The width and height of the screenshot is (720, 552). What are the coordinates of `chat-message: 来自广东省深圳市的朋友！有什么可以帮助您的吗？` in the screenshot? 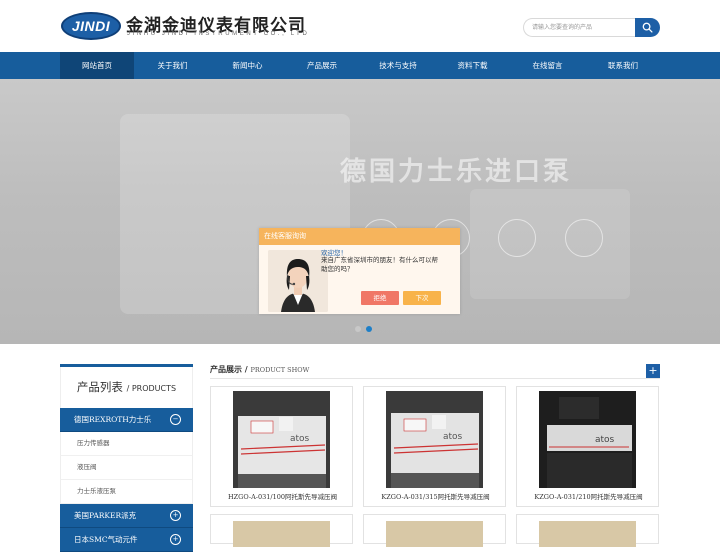 It's located at (379, 264).